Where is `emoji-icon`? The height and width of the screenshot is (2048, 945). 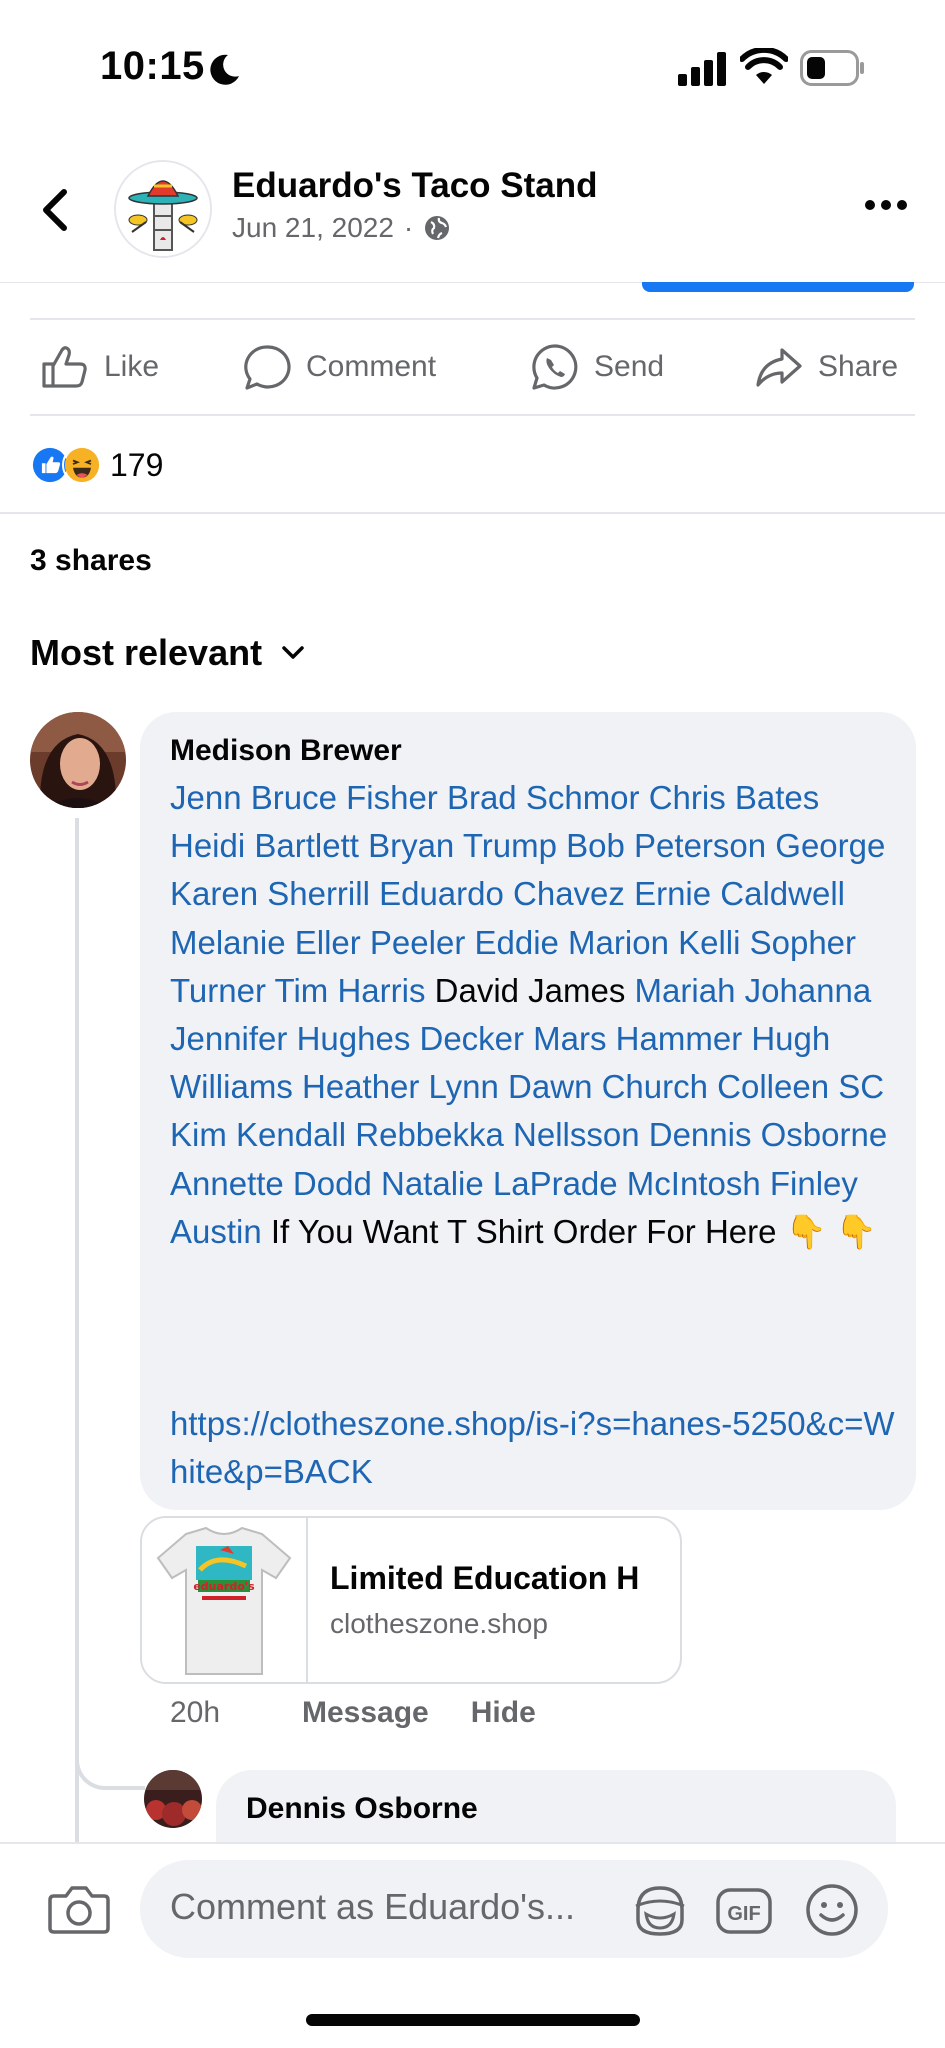 emoji-icon is located at coordinates (832, 1910).